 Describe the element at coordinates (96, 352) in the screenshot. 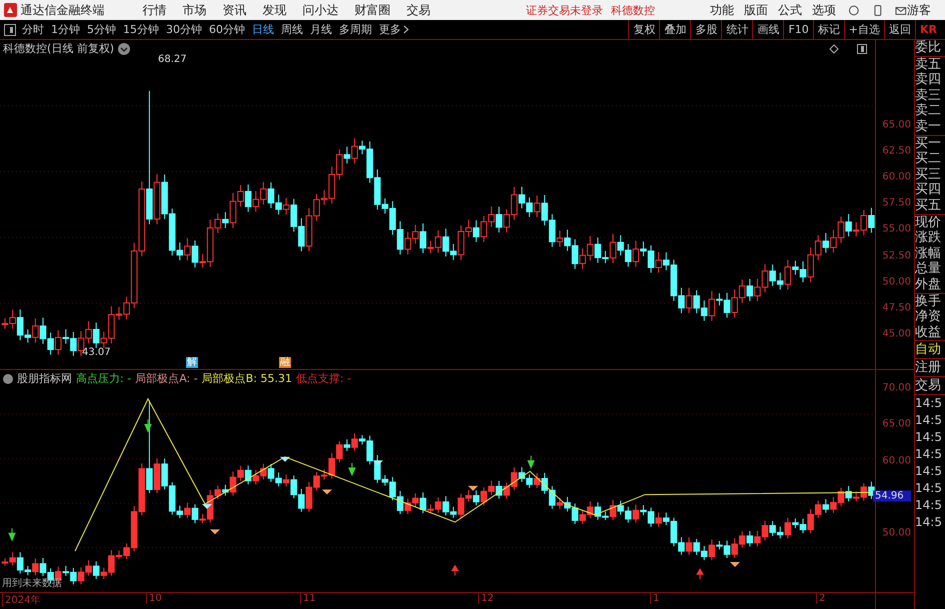

I see `low-price-label: 43.07` at that location.